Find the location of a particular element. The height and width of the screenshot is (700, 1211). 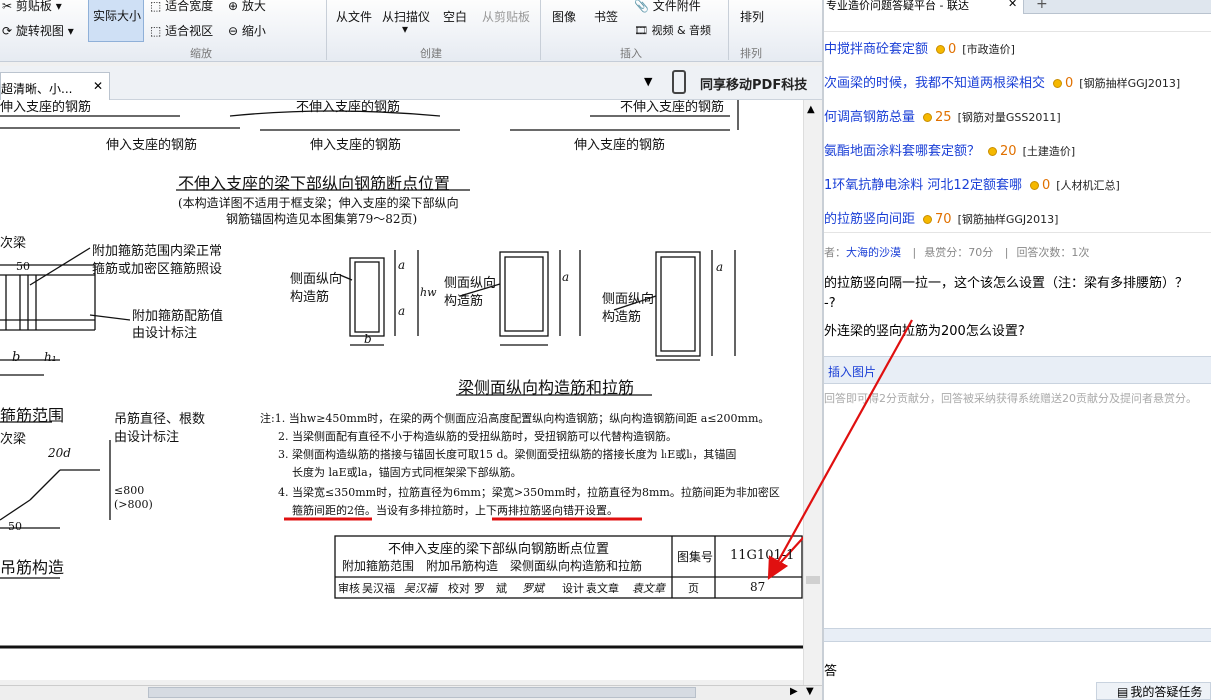

drawing-label: 构造筋 is located at coordinates (622, 317).